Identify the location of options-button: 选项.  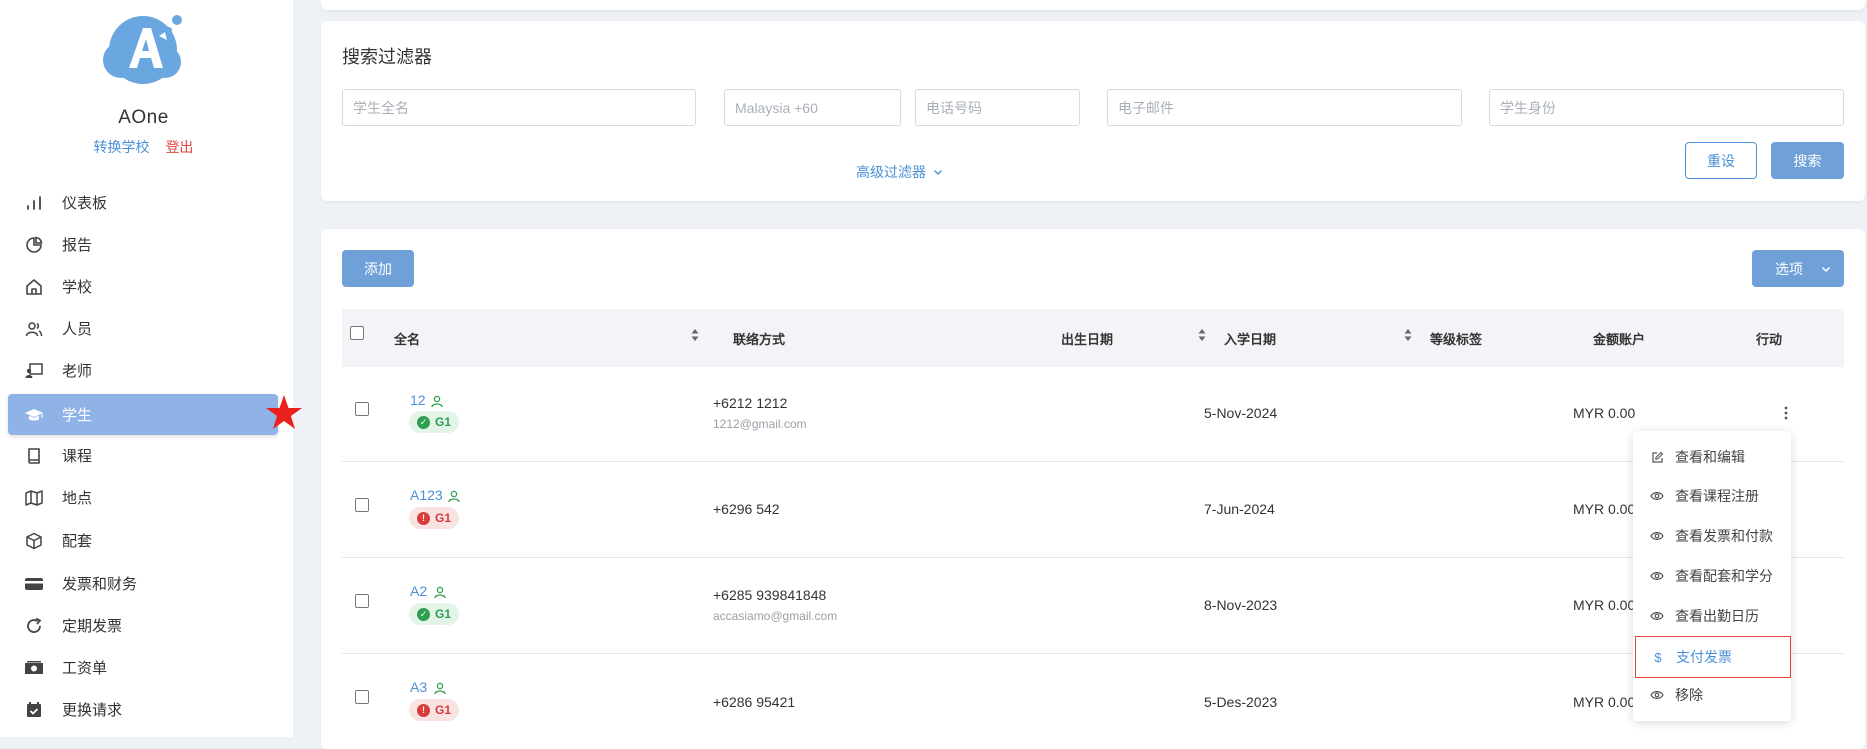
(1798, 268).